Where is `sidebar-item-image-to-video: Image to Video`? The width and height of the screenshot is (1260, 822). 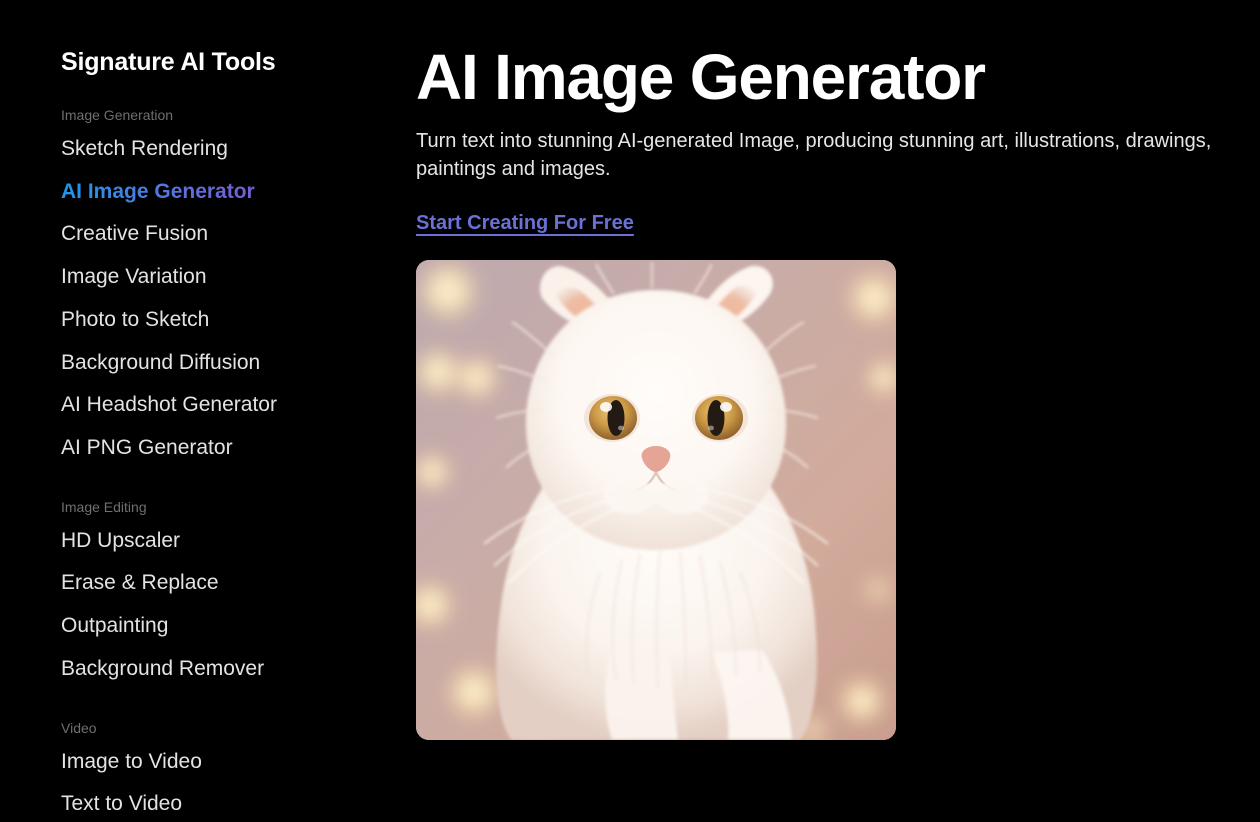 sidebar-item-image-to-video: Image to Video is located at coordinates (131, 762).